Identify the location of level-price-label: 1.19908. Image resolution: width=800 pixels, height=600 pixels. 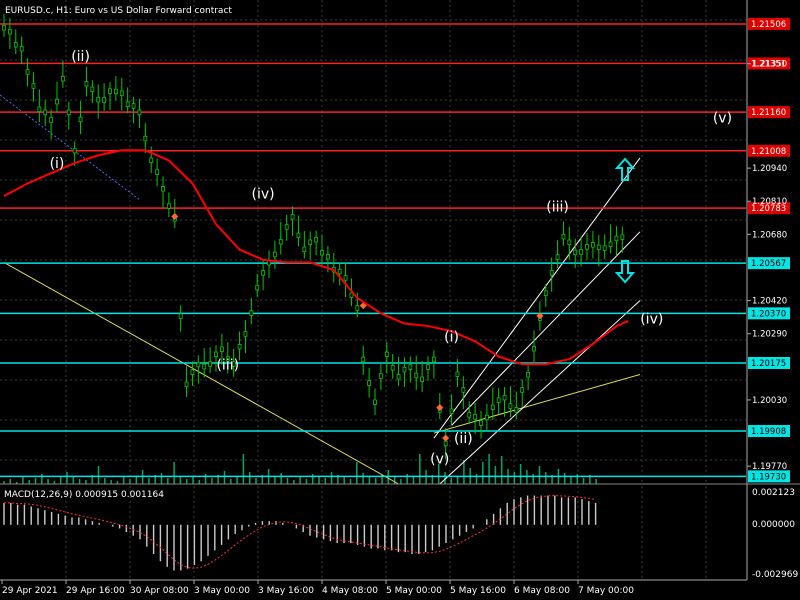
(768, 432).